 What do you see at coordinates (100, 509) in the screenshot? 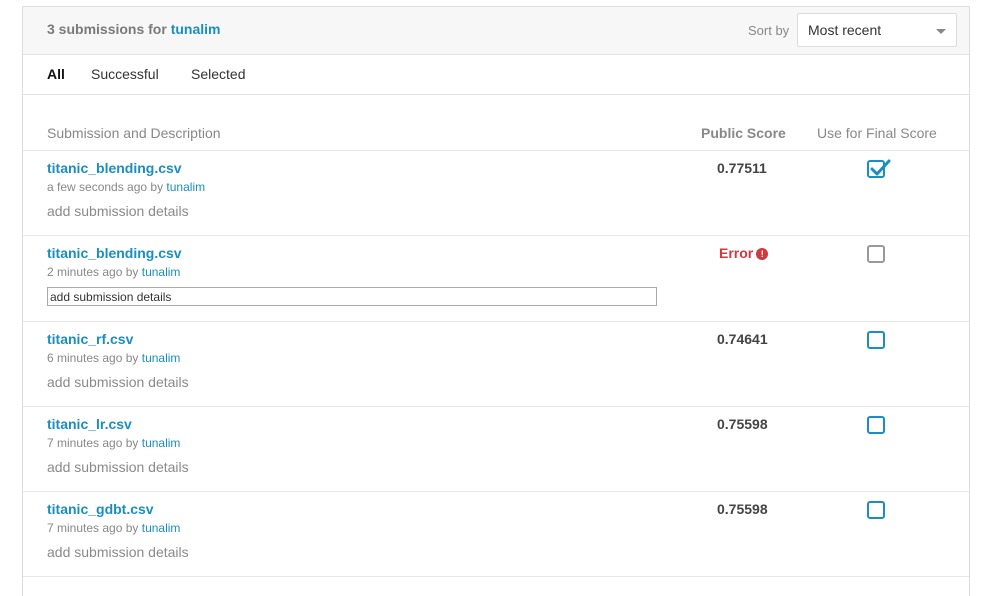
I see `submission-file-link: titanic_gdbt.csv` at bounding box center [100, 509].